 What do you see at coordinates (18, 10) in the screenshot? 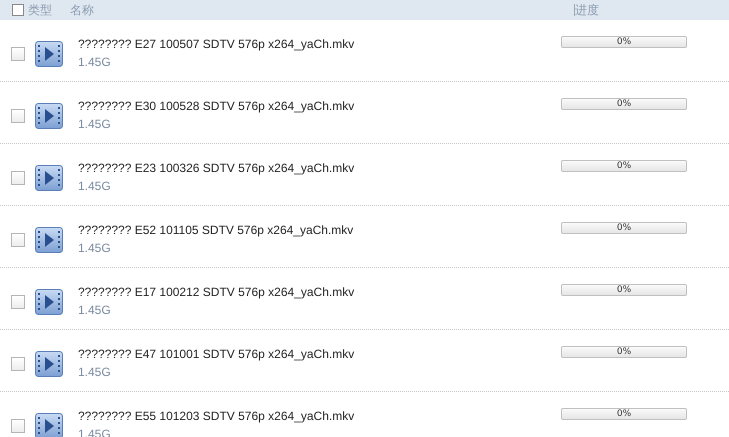
I see `select-all-checkbox` at bounding box center [18, 10].